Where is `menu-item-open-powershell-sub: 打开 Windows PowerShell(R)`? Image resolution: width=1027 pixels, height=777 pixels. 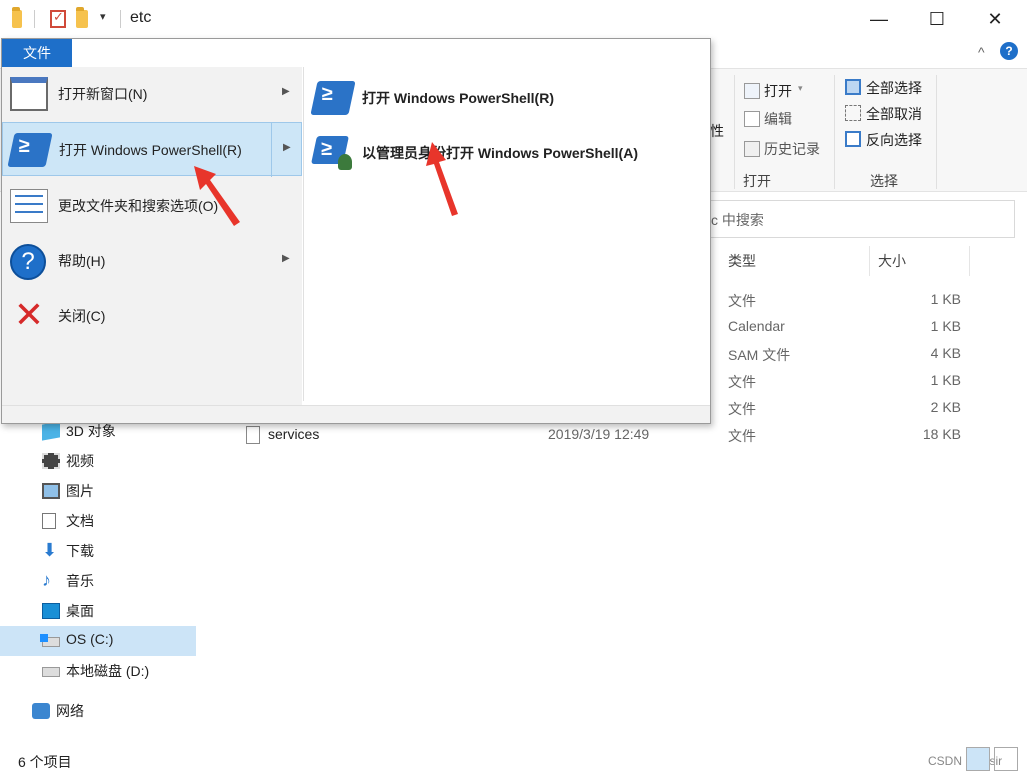
menu-item-open-powershell-sub: 打开 Windows PowerShell(R) is located at coordinates (506, 98).